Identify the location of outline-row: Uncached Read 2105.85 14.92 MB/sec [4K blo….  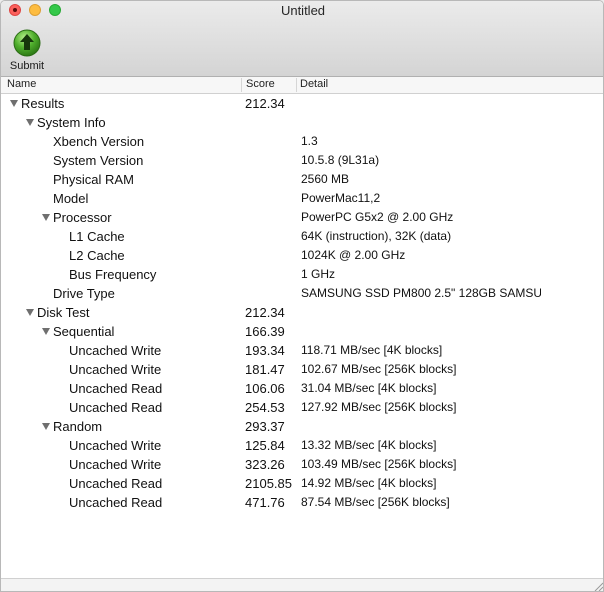
(302, 483).